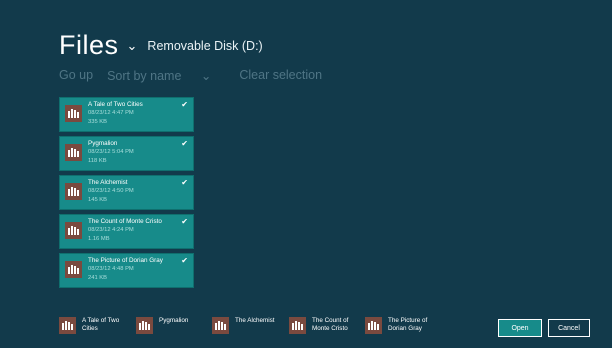 The width and height of the screenshot is (612, 348). I want to click on page-header: Files ⌄ Removable Disk (D:), so click(161, 50).